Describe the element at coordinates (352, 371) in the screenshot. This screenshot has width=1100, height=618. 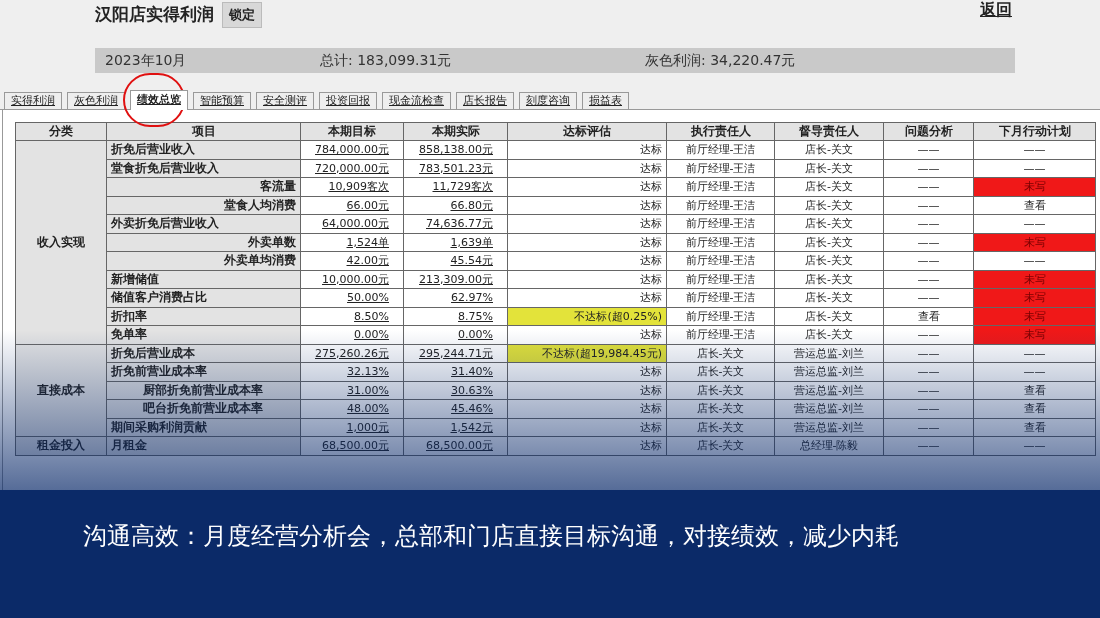
I see `target-link: 32.13%` at that location.